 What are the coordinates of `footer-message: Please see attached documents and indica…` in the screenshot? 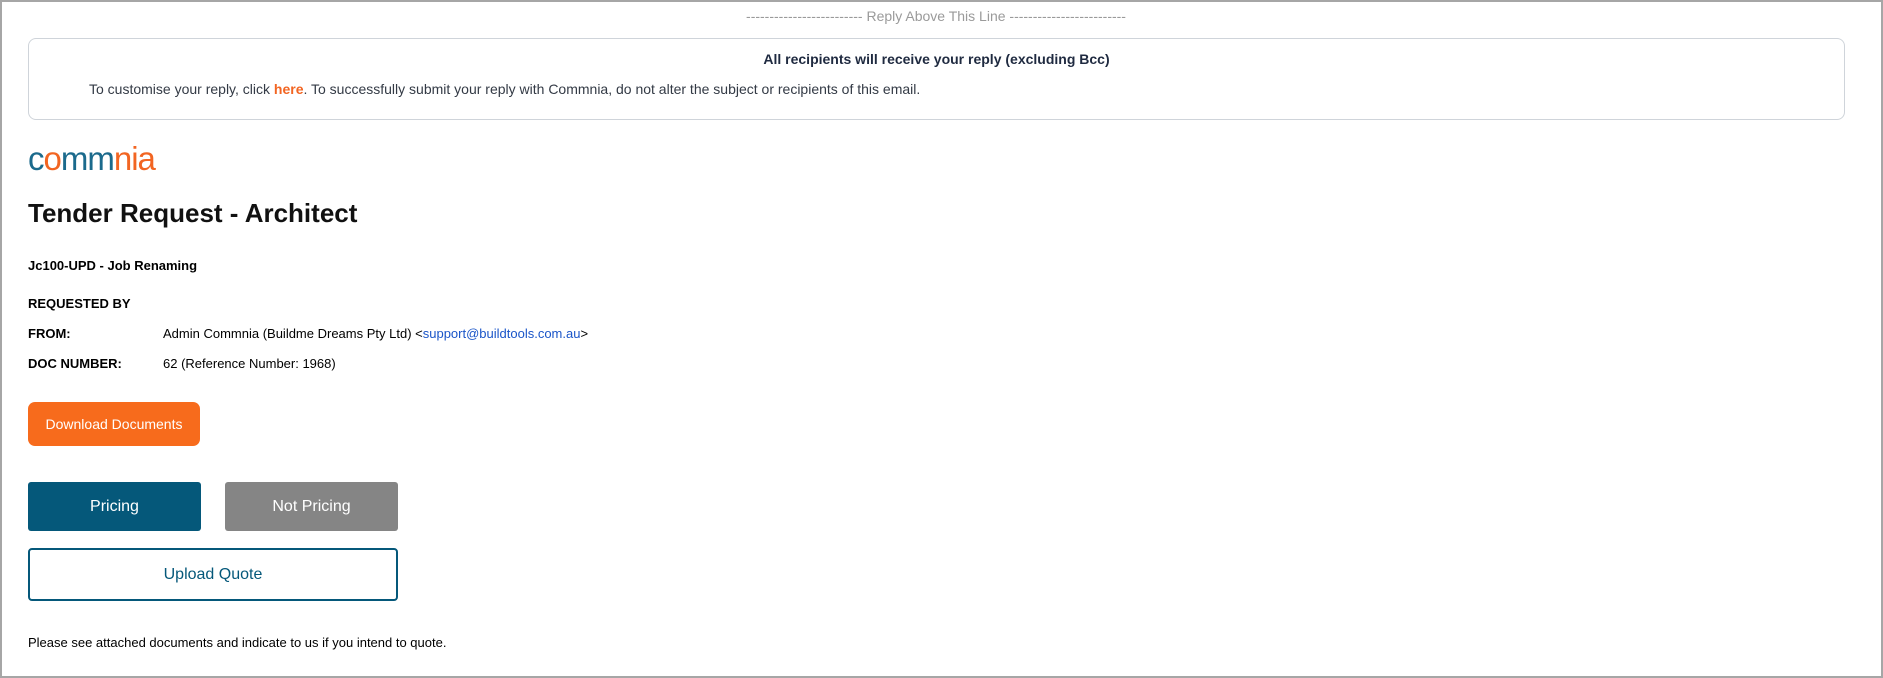 It's located at (237, 642).